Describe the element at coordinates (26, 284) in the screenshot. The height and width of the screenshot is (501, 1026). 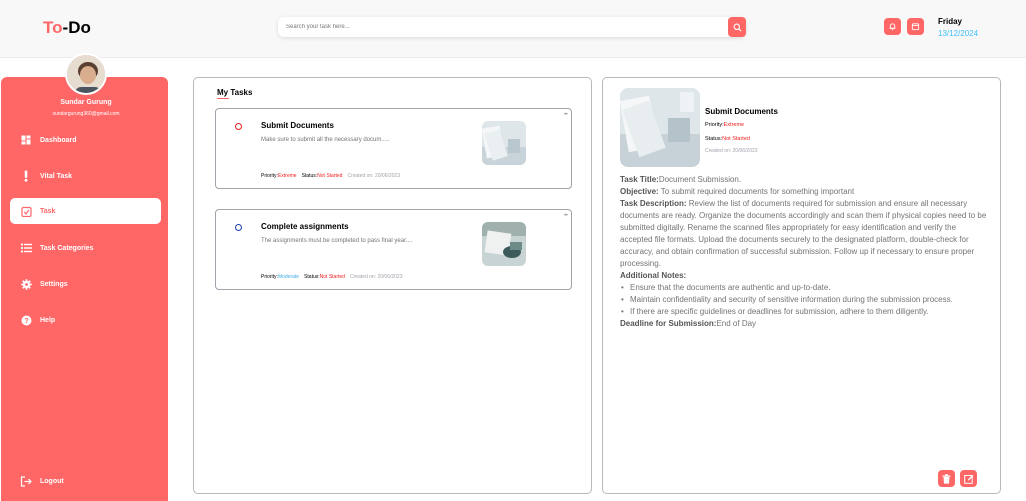
I see `gear-icon` at that location.